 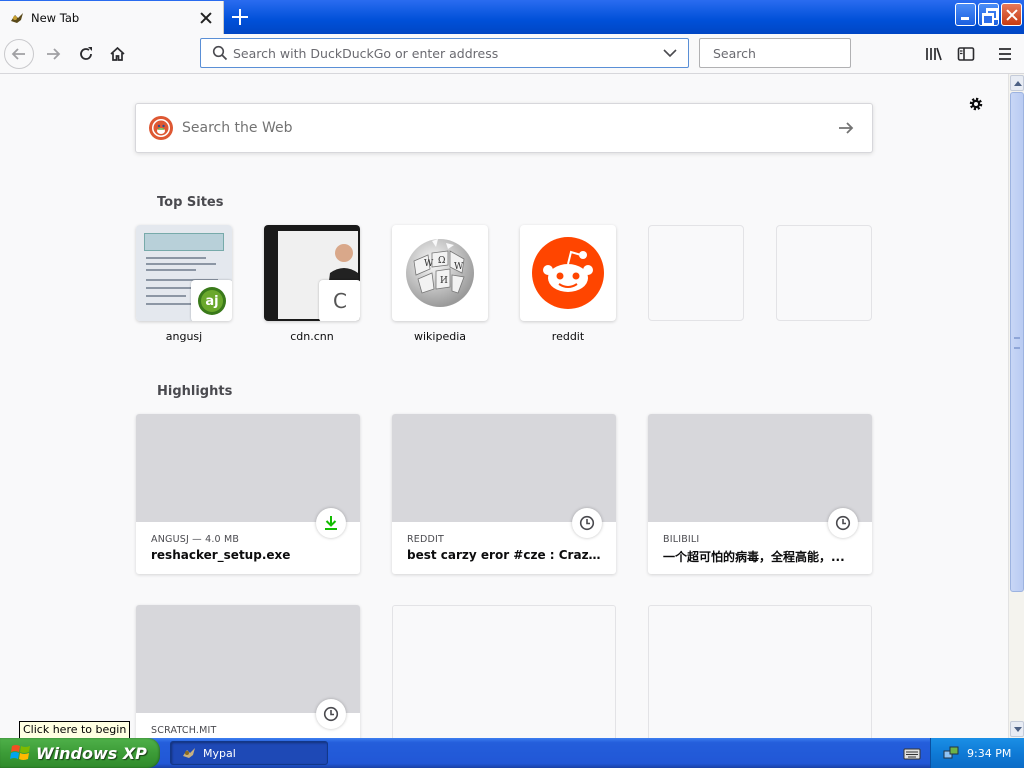 I want to click on navigation-toolbar, so click(x=512, y=54).